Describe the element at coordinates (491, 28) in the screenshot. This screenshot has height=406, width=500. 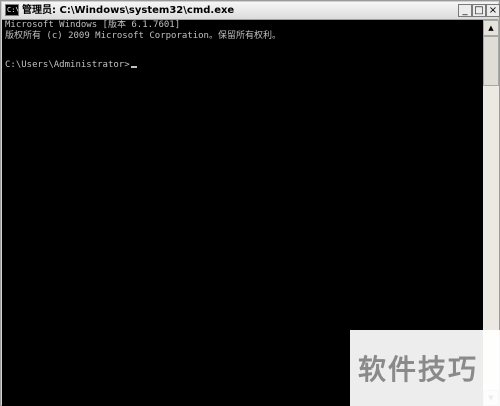
I see `scroll-up-button: ▲` at that location.